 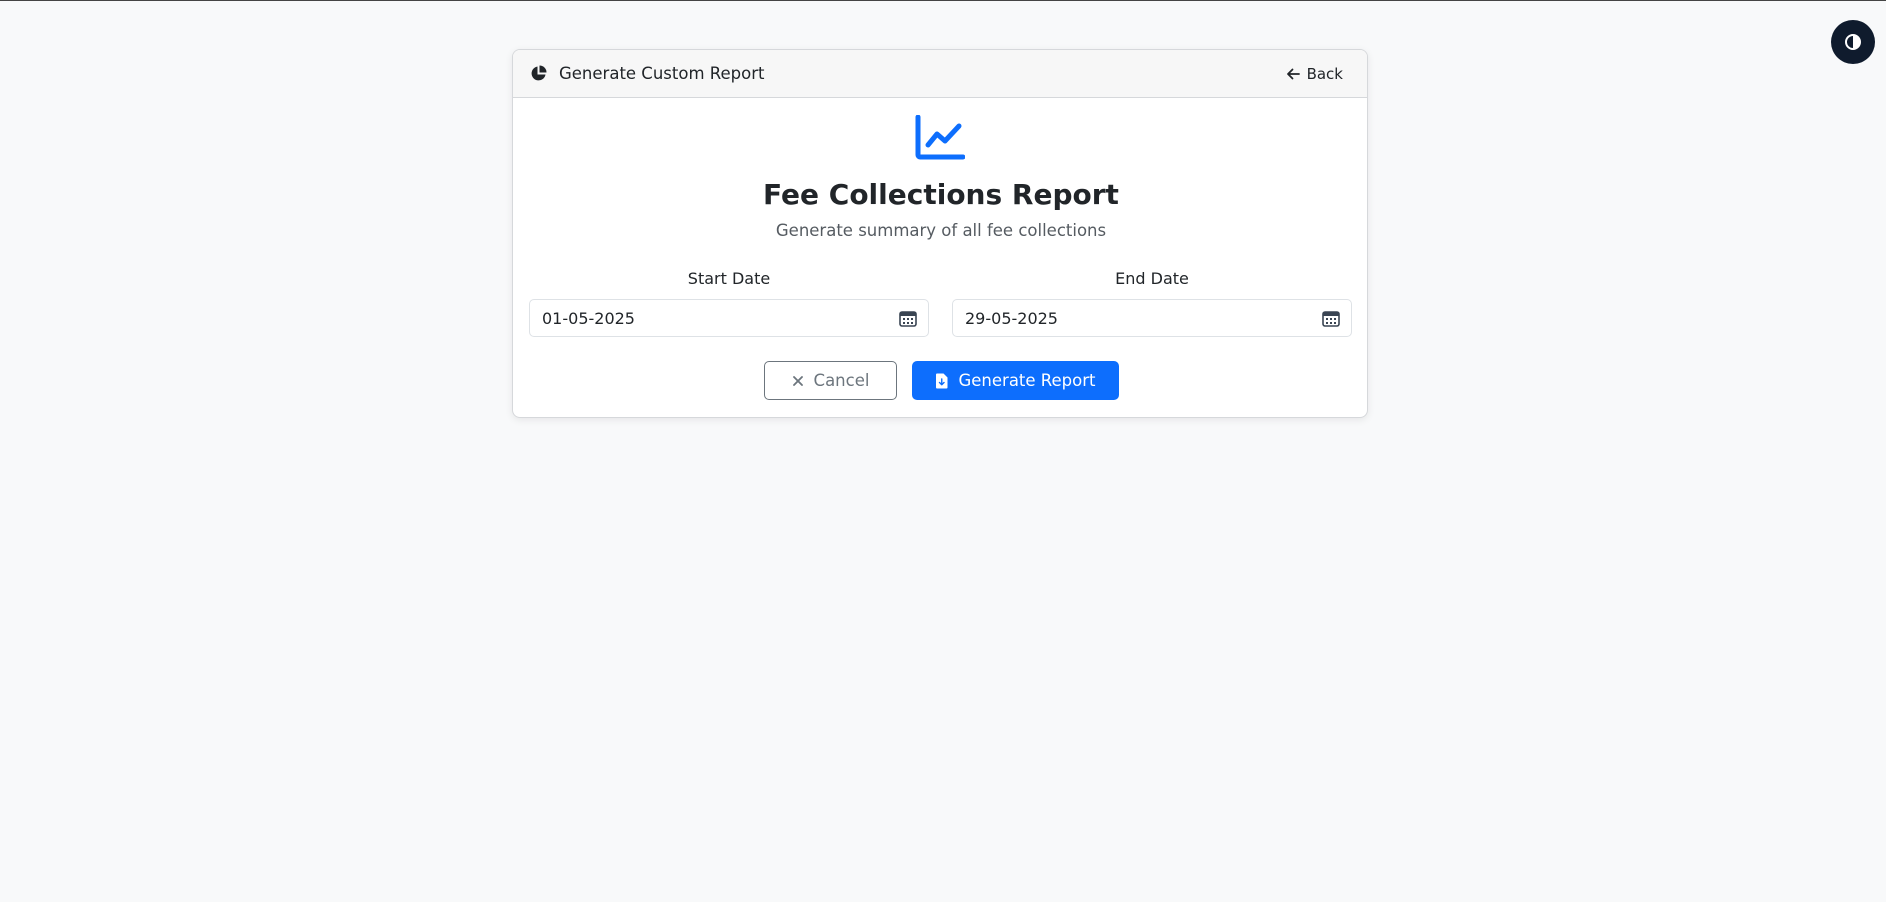 What do you see at coordinates (940, 74) in the screenshot?
I see `card-header: Generate Custom Report Back` at bounding box center [940, 74].